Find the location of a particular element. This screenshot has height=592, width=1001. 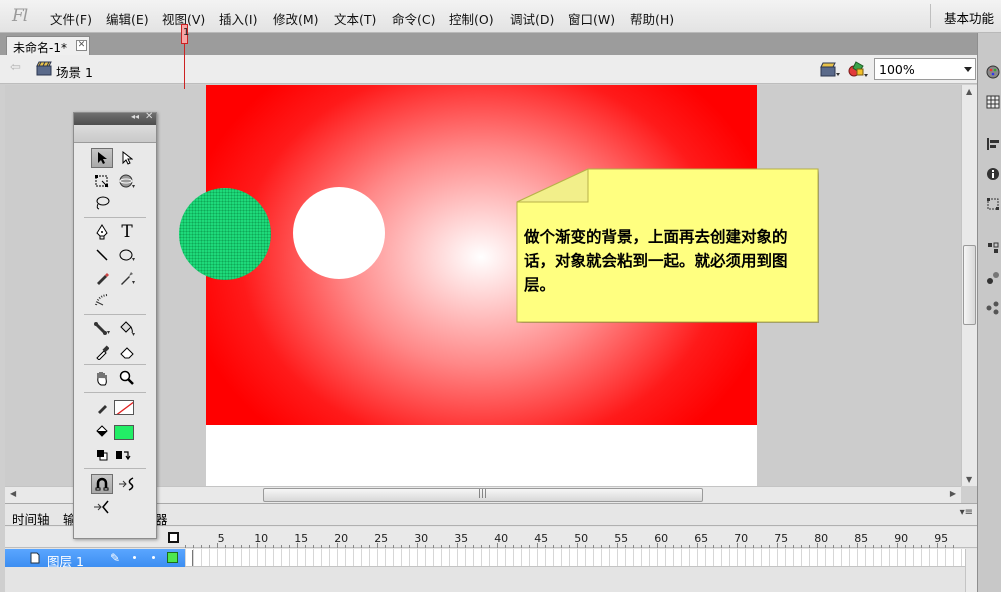

3d-rotation-tool-icon is located at coordinates (127, 181).